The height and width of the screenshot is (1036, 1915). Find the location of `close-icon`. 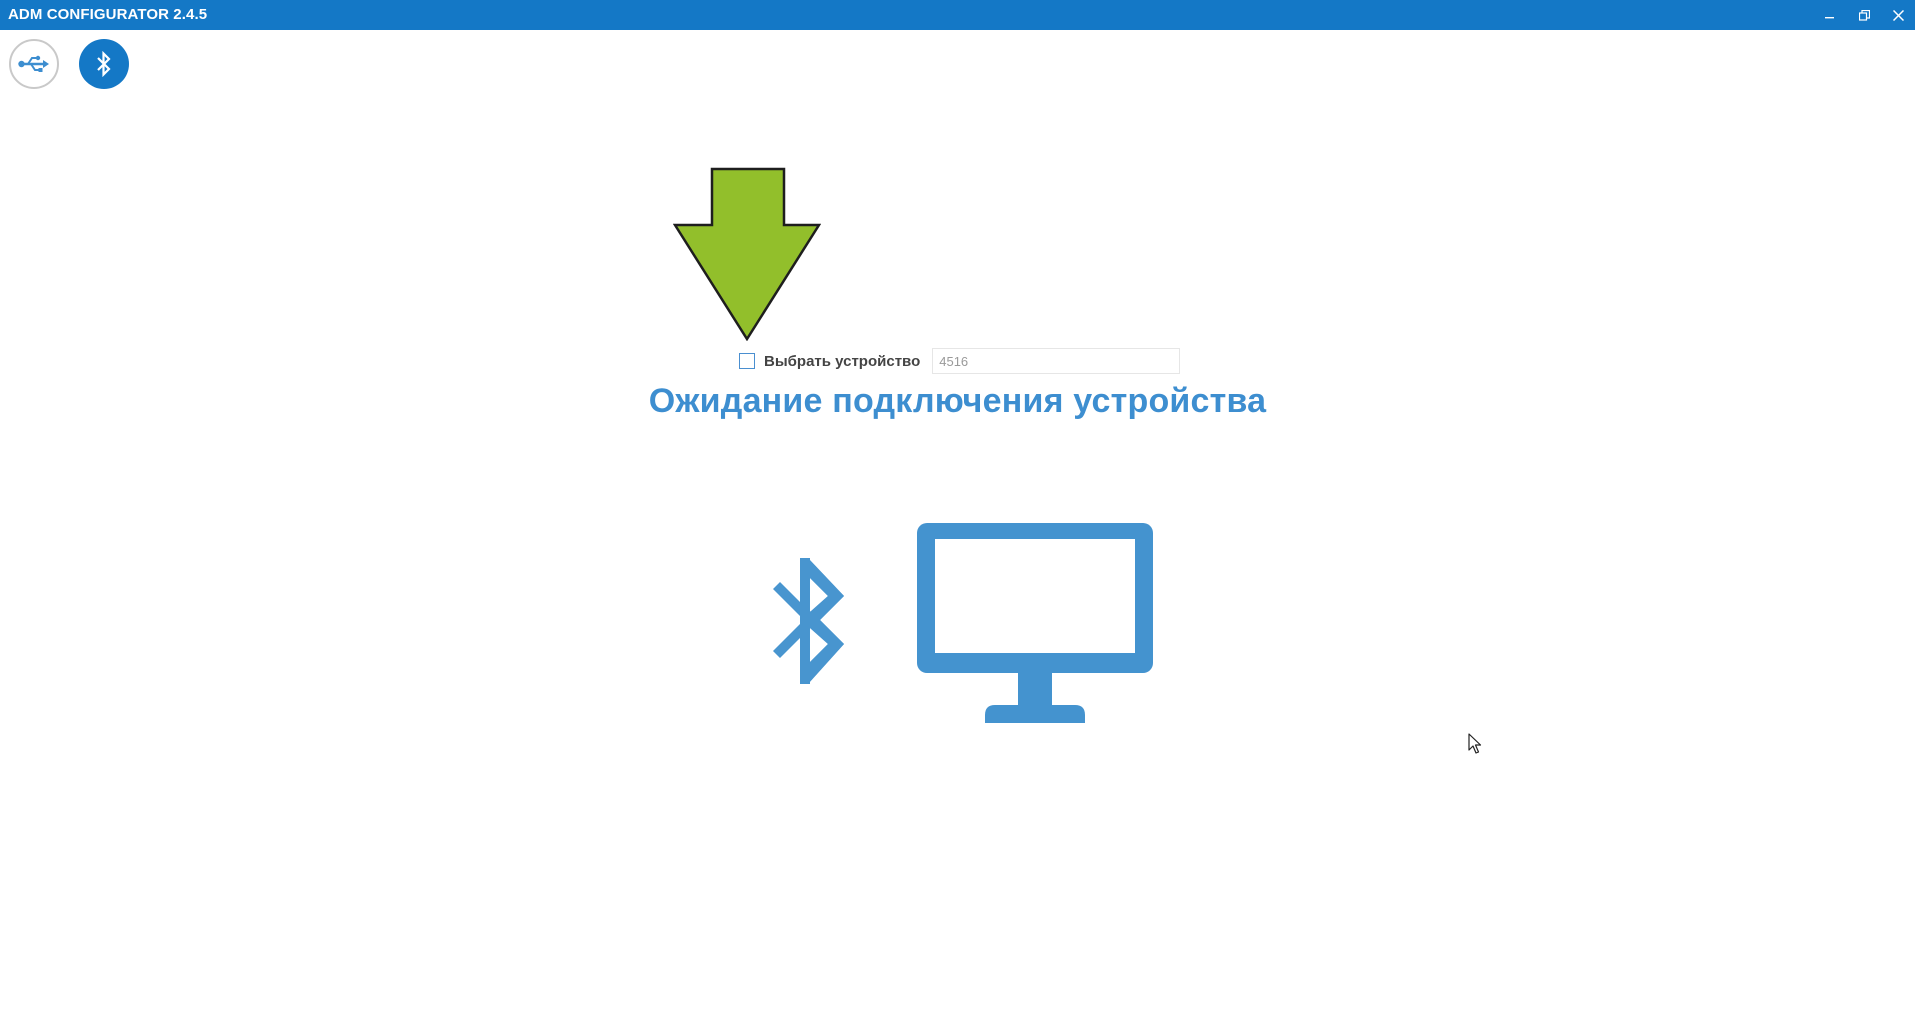

close-icon is located at coordinates (1898, 15).